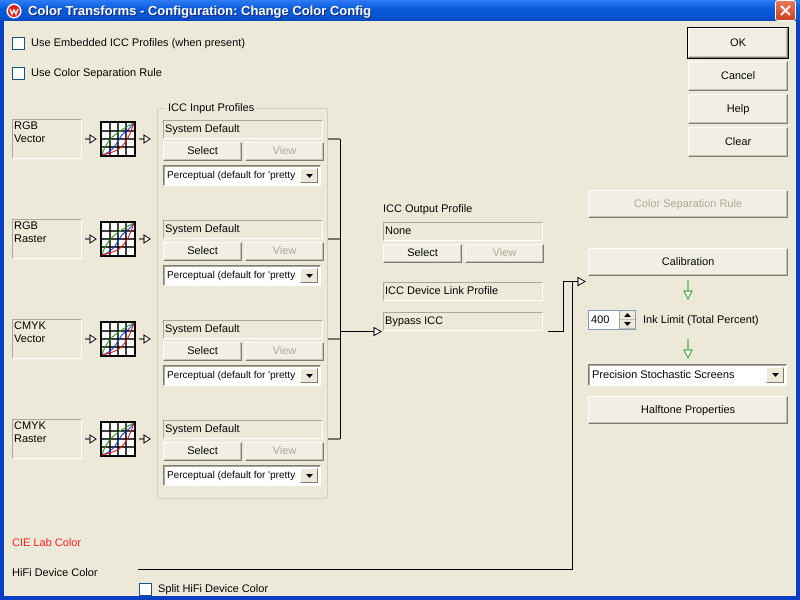  What do you see at coordinates (213, 589) in the screenshot?
I see `checkbox-label: Split HiFi Device Color` at bounding box center [213, 589].